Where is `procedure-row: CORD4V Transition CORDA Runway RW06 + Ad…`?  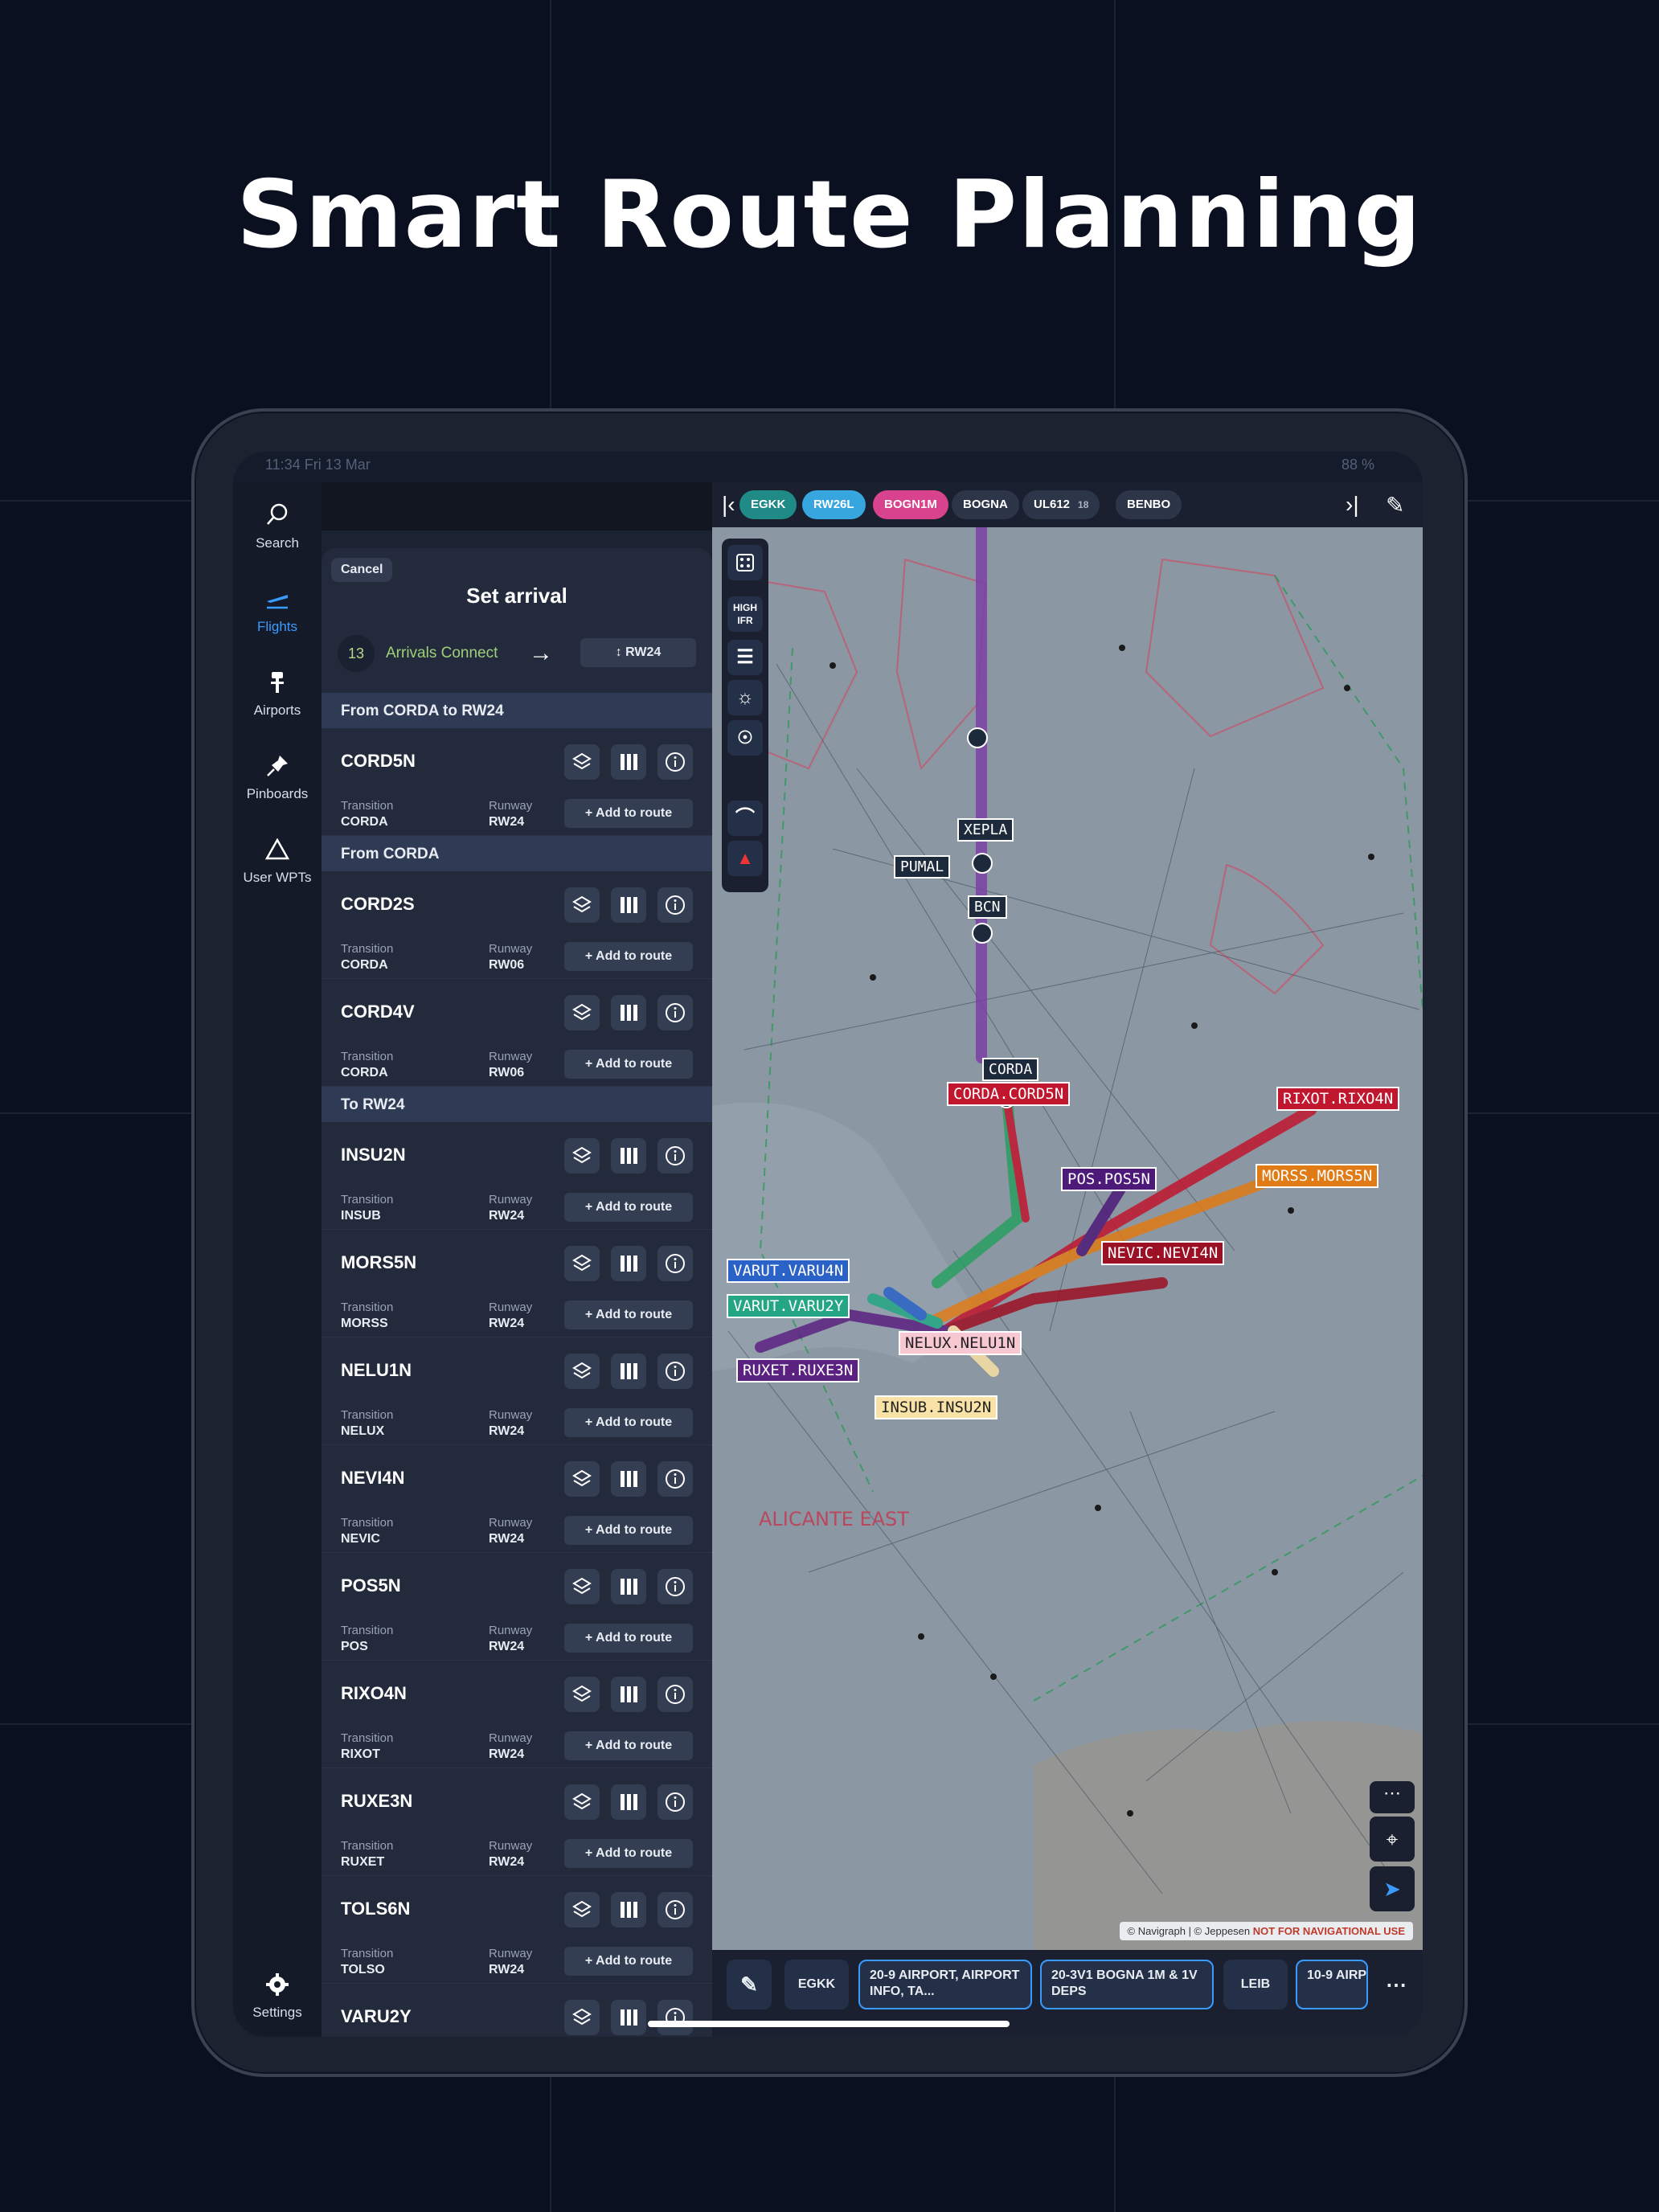
procedure-row: CORD4V Transition CORDA Runway RW06 + Ad… is located at coordinates (517, 1033).